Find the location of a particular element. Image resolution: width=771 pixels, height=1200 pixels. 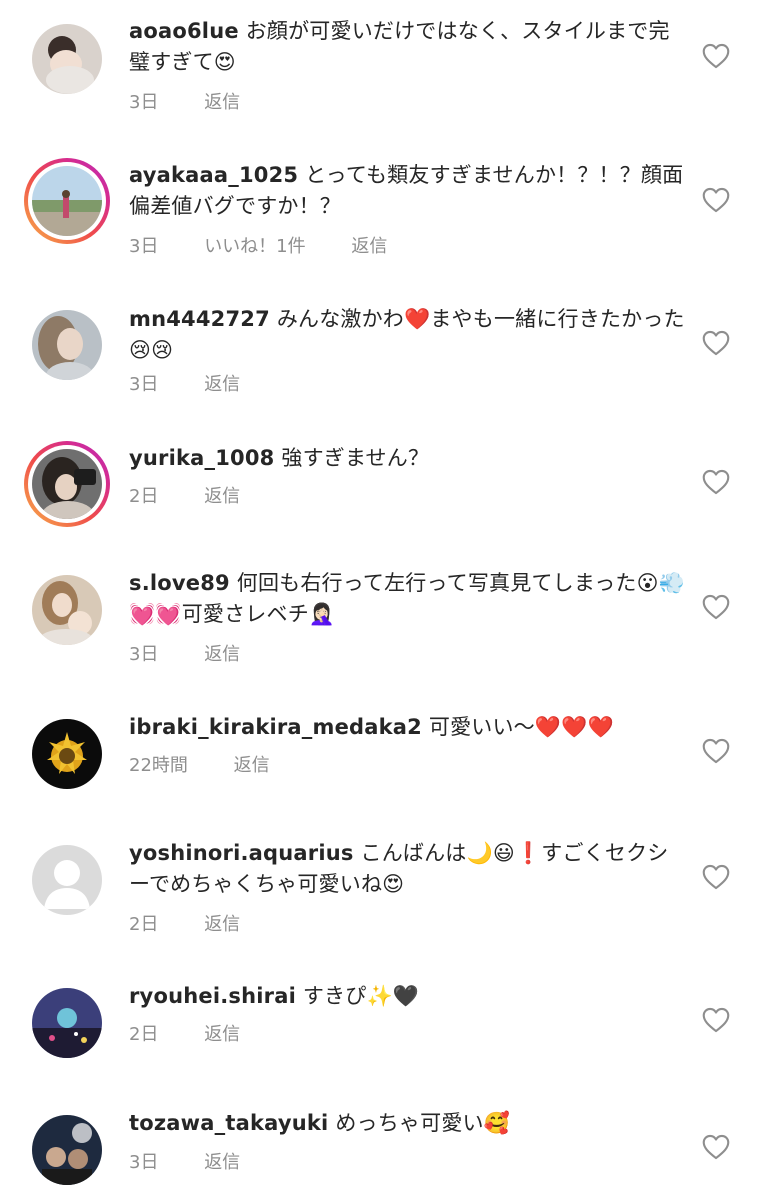

comment-text-block: tozawa_takayuki めっちゃ可愛い🥰 is located at coordinates (409, 1123).